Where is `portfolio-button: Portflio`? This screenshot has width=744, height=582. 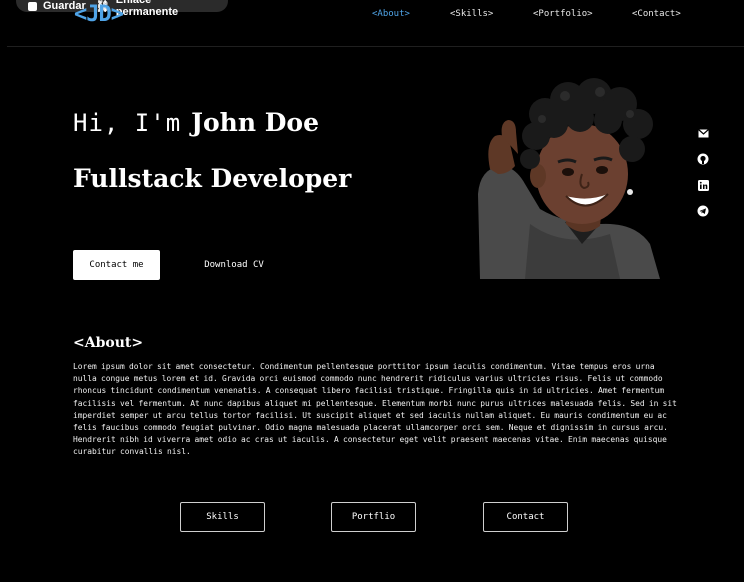 portfolio-button: Portflio is located at coordinates (373, 517).